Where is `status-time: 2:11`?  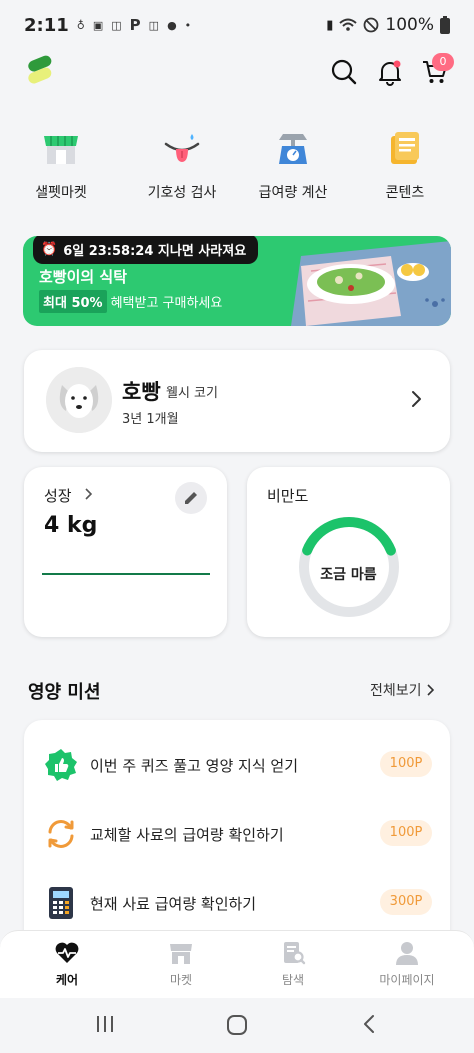 status-time: 2:11 is located at coordinates (46, 25).